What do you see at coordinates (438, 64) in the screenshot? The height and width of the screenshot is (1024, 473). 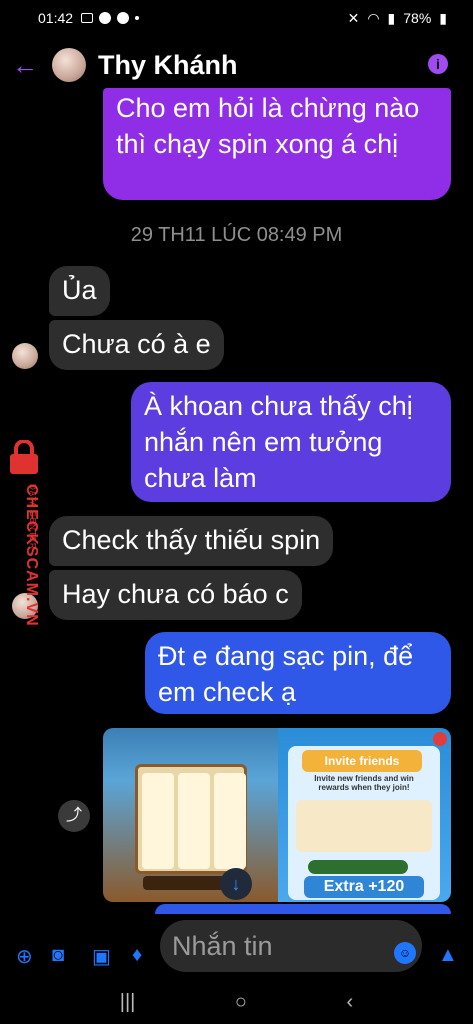 I see `info-icon: i` at bounding box center [438, 64].